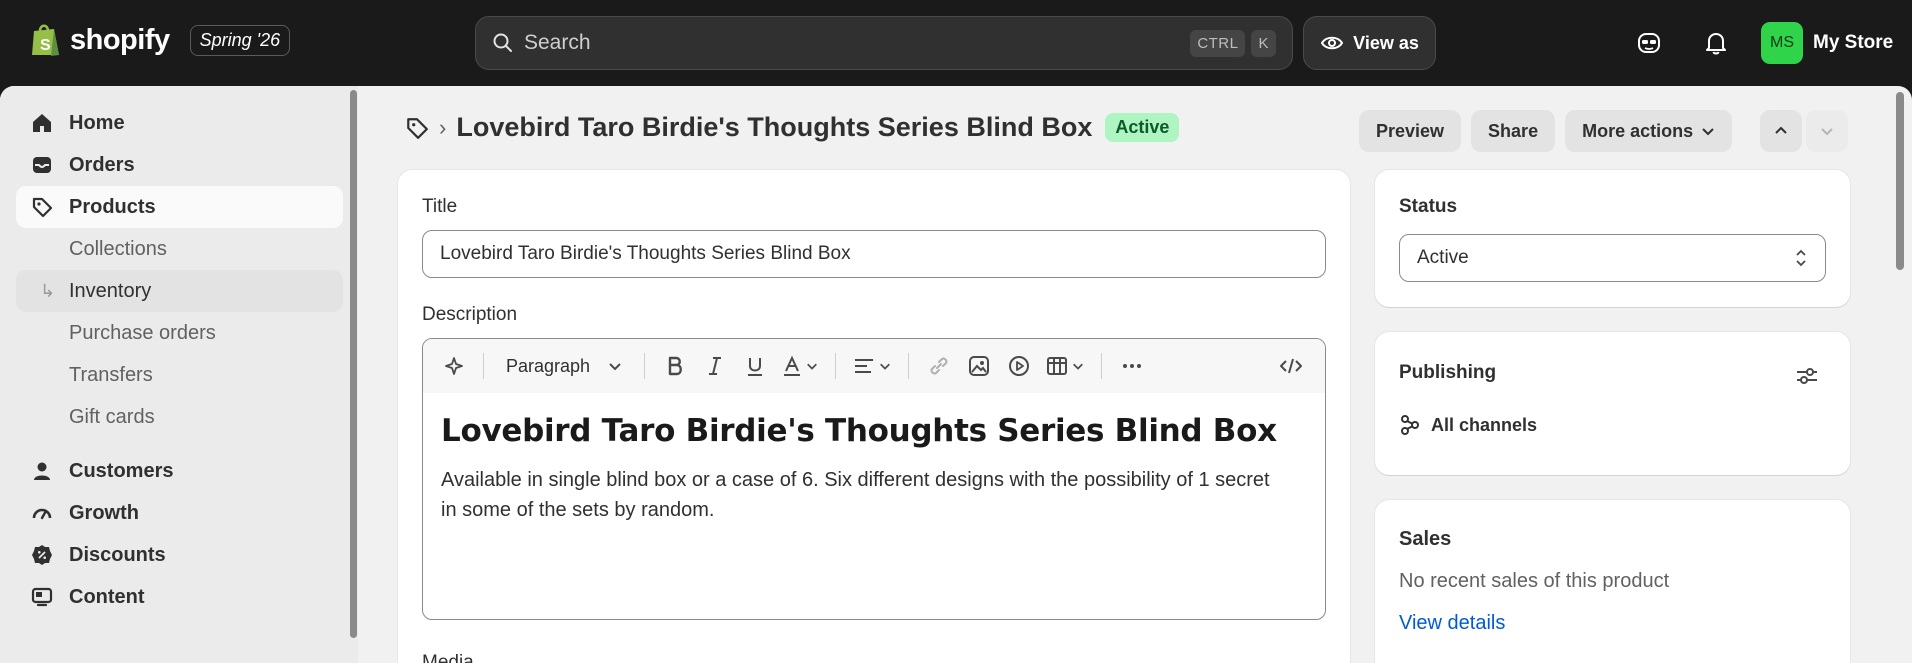 The height and width of the screenshot is (663, 1912). Describe the element at coordinates (470, 314) in the screenshot. I see `description-label: Description` at that location.